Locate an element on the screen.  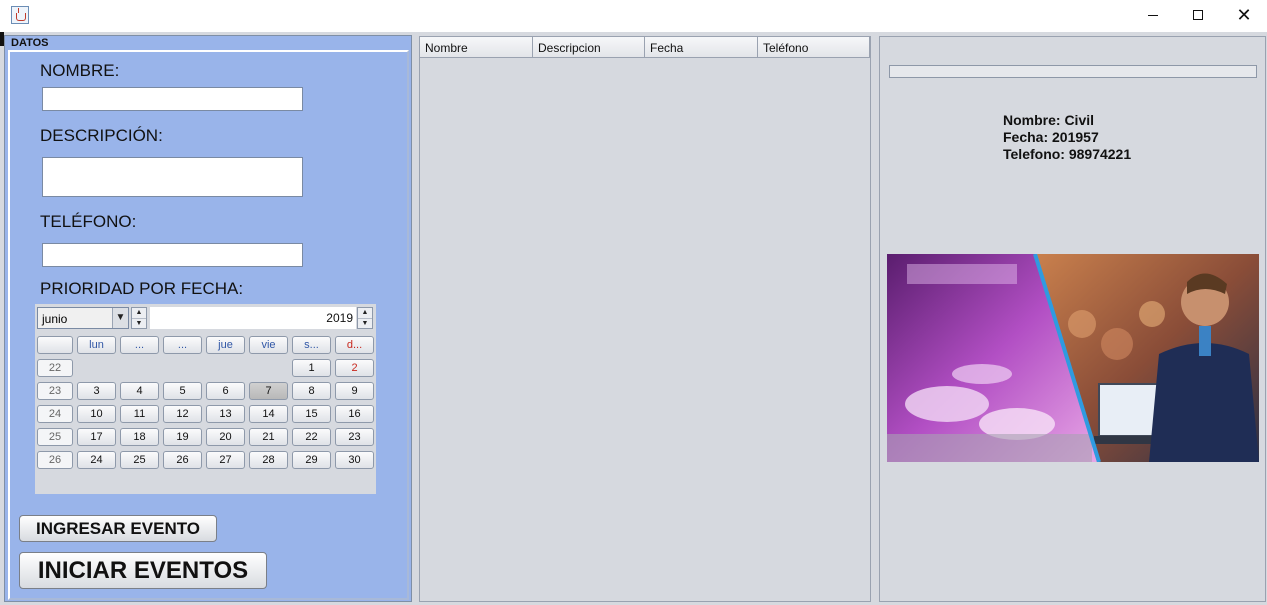
month-spinner: ▲ ▼ is located at coordinates (139, 318).